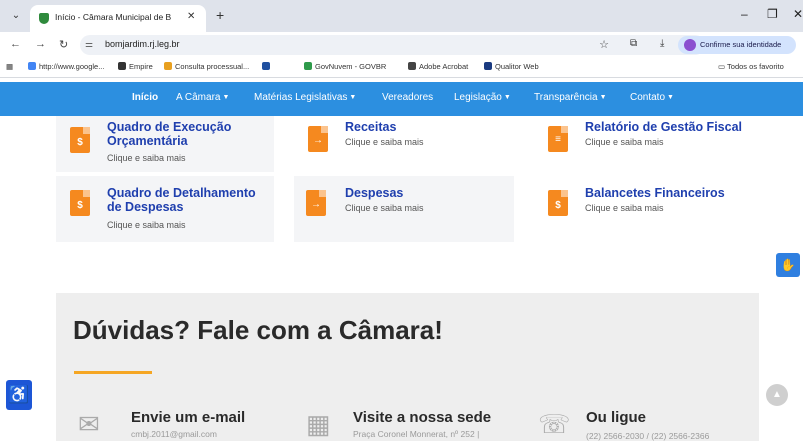  Describe the element at coordinates (407, 97) in the screenshot. I see `nav-vereadores: Vereadores` at that location.